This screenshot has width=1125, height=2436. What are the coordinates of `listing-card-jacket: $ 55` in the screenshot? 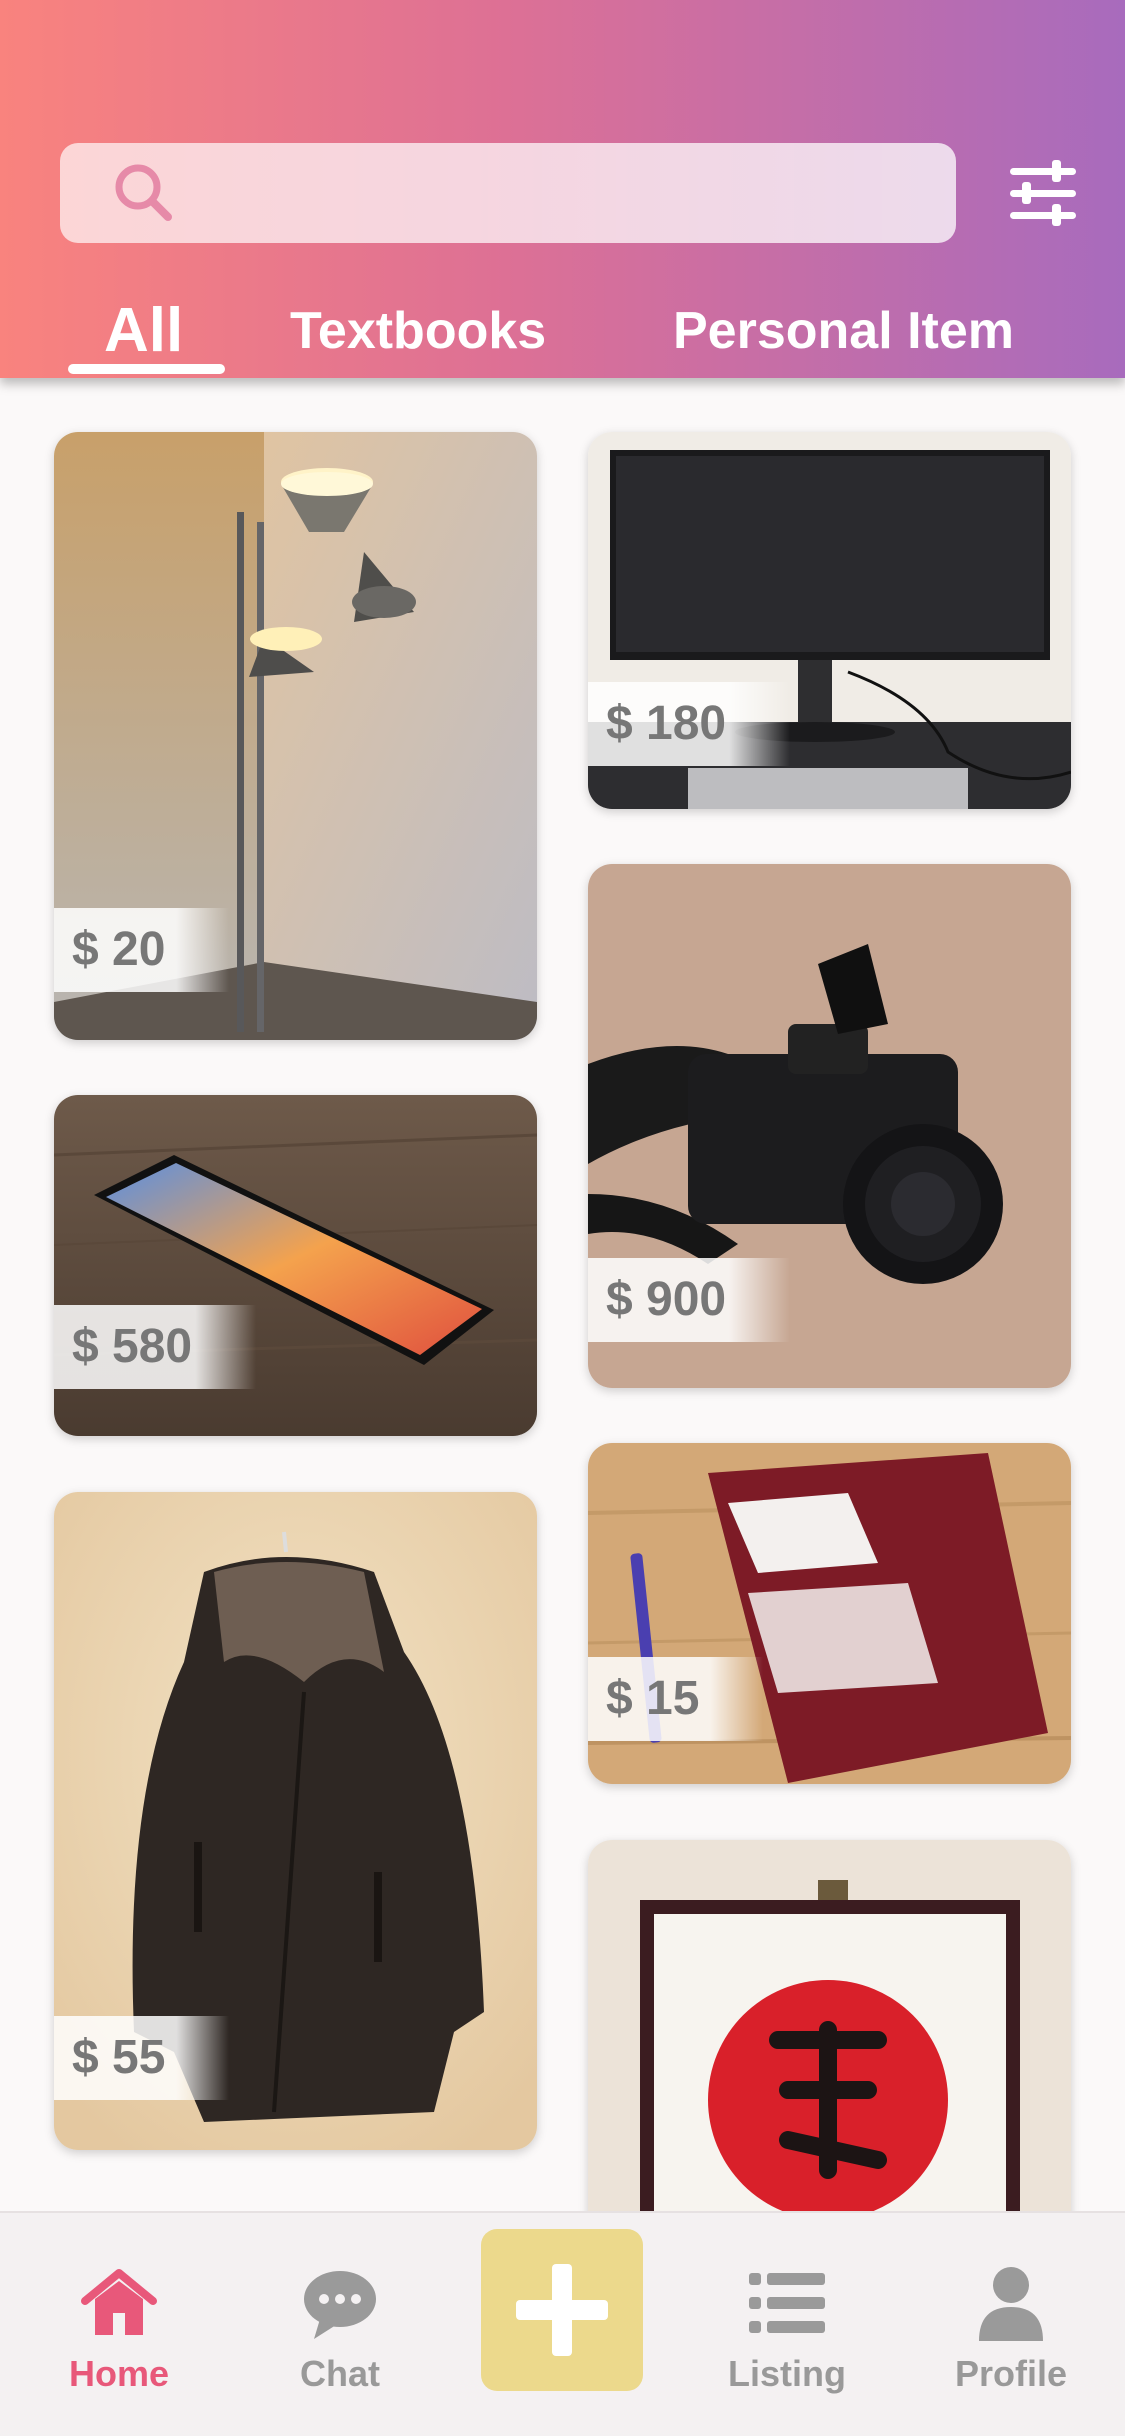 It's located at (295, 1821).